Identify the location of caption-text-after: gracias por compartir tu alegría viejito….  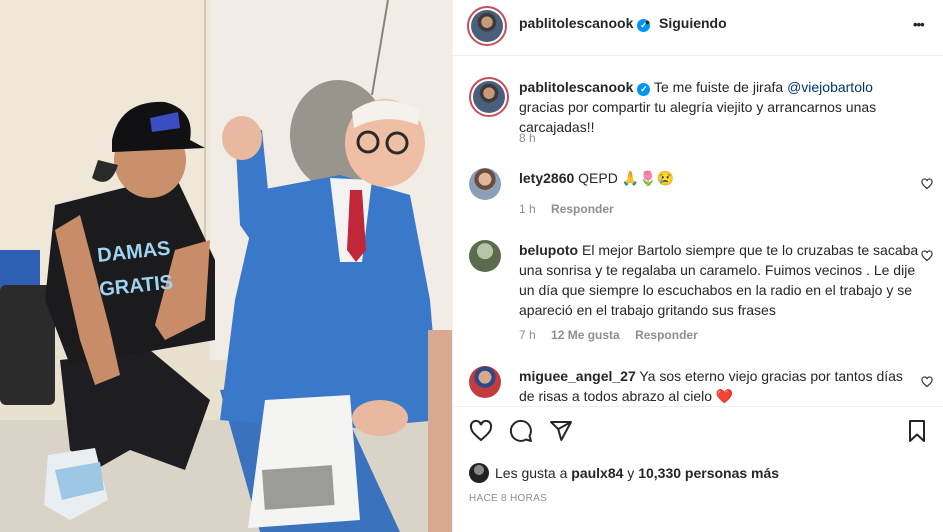
(698, 117).